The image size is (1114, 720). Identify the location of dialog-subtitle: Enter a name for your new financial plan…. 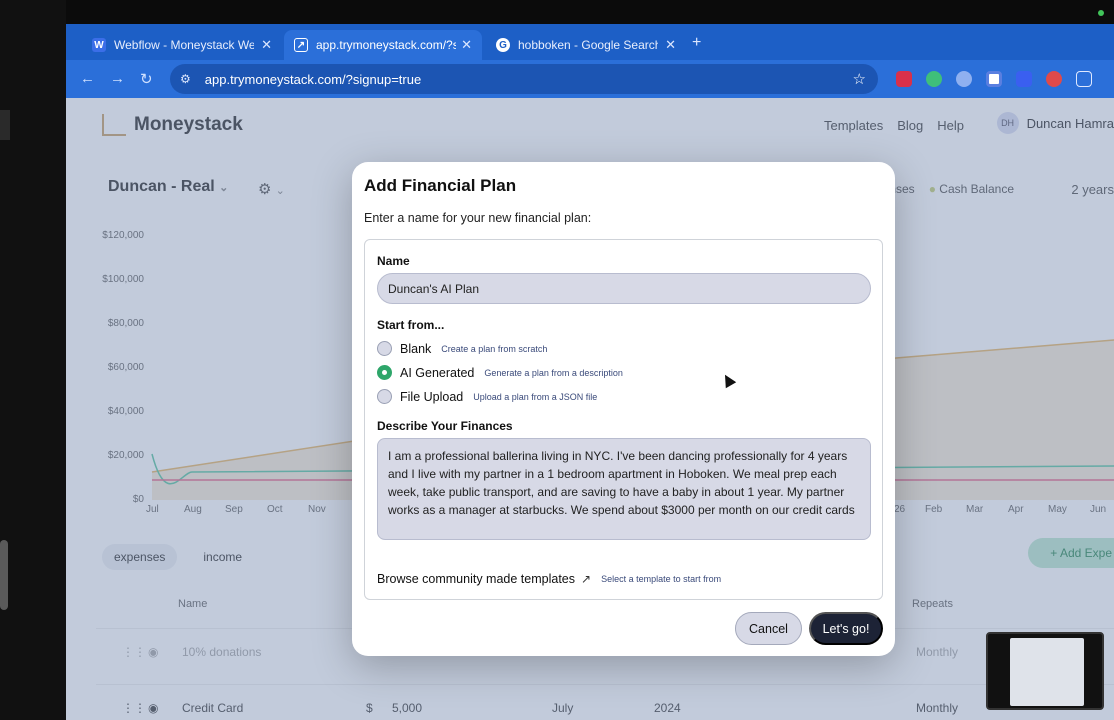
(478, 218).